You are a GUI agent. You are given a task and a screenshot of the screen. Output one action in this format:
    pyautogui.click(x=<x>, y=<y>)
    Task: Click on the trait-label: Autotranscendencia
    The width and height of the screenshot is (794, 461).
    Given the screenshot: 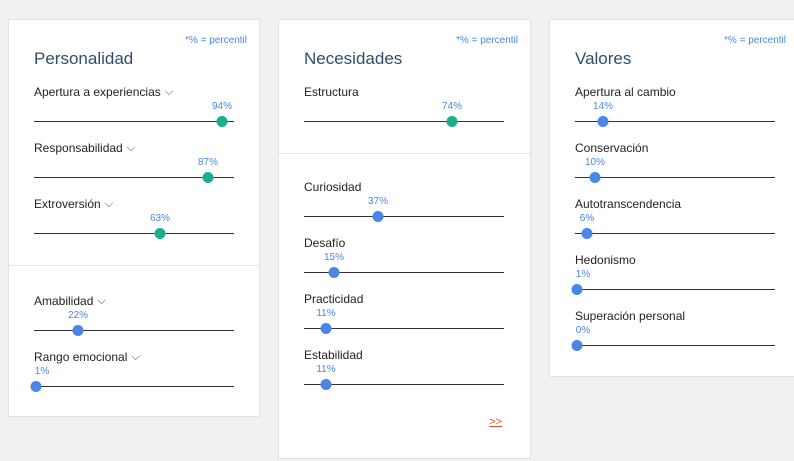 What is the action you would take?
    pyautogui.click(x=628, y=204)
    